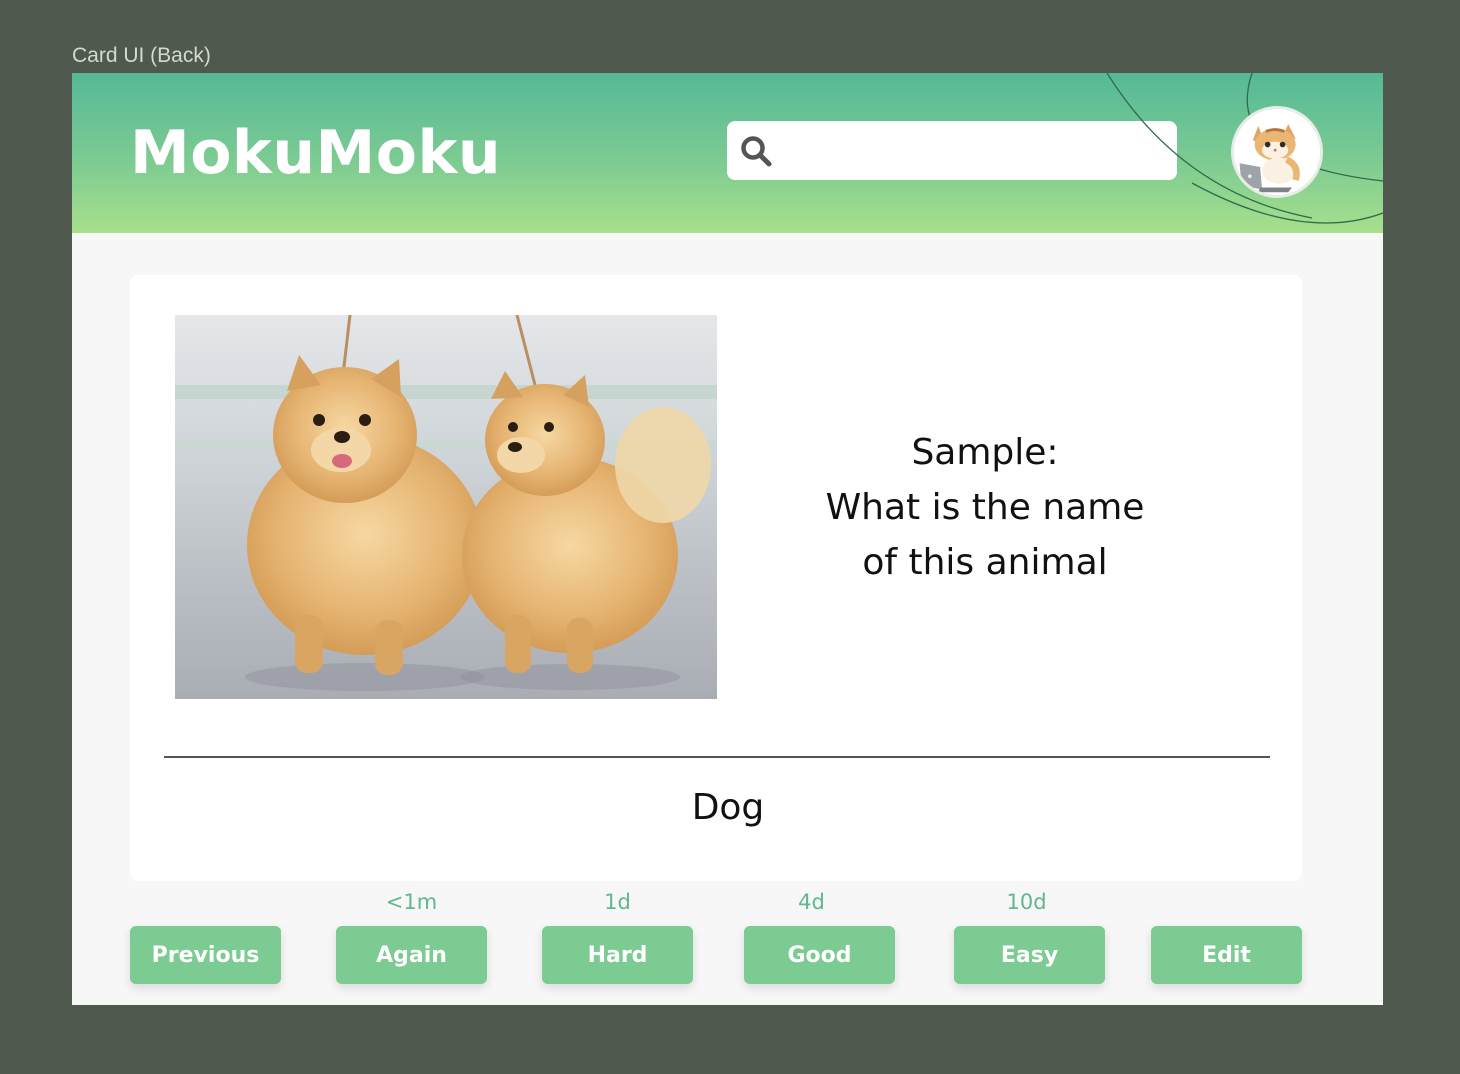 This screenshot has height=1074, width=1460. I want to click on frame-label: Card UI (Back), so click(141, 55).